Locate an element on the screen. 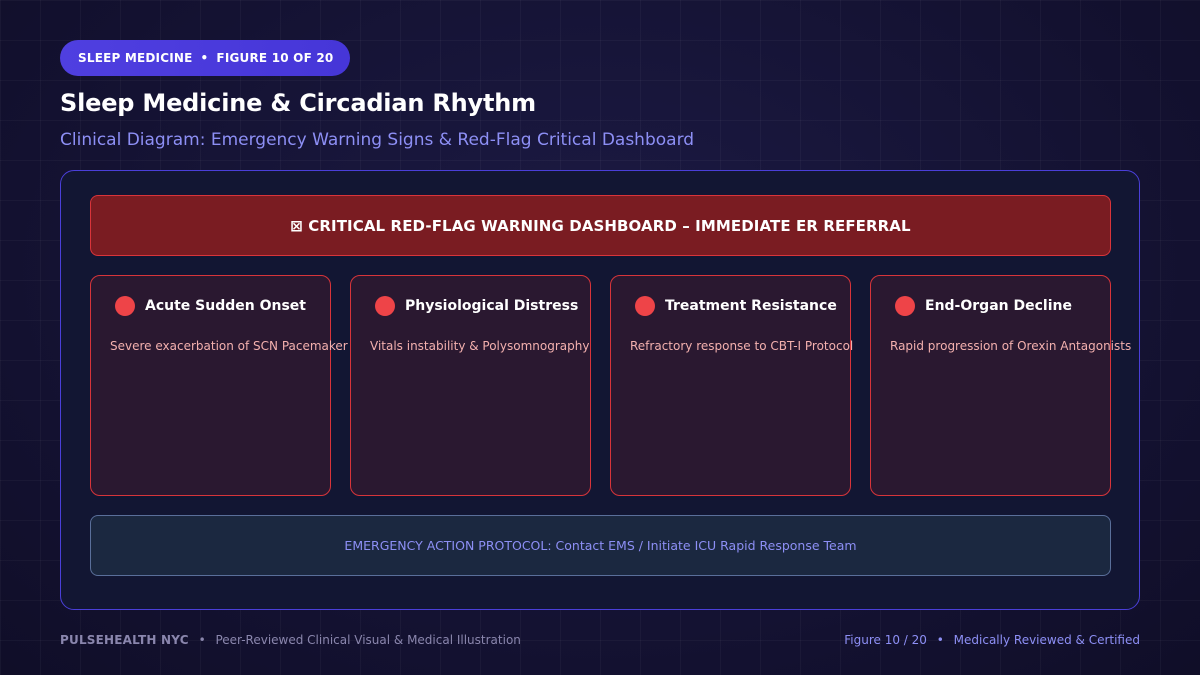 The width and height of the screenshot is (1200, 675). card-header: Acute Sudden Onset is located at coordinates (210, 306).